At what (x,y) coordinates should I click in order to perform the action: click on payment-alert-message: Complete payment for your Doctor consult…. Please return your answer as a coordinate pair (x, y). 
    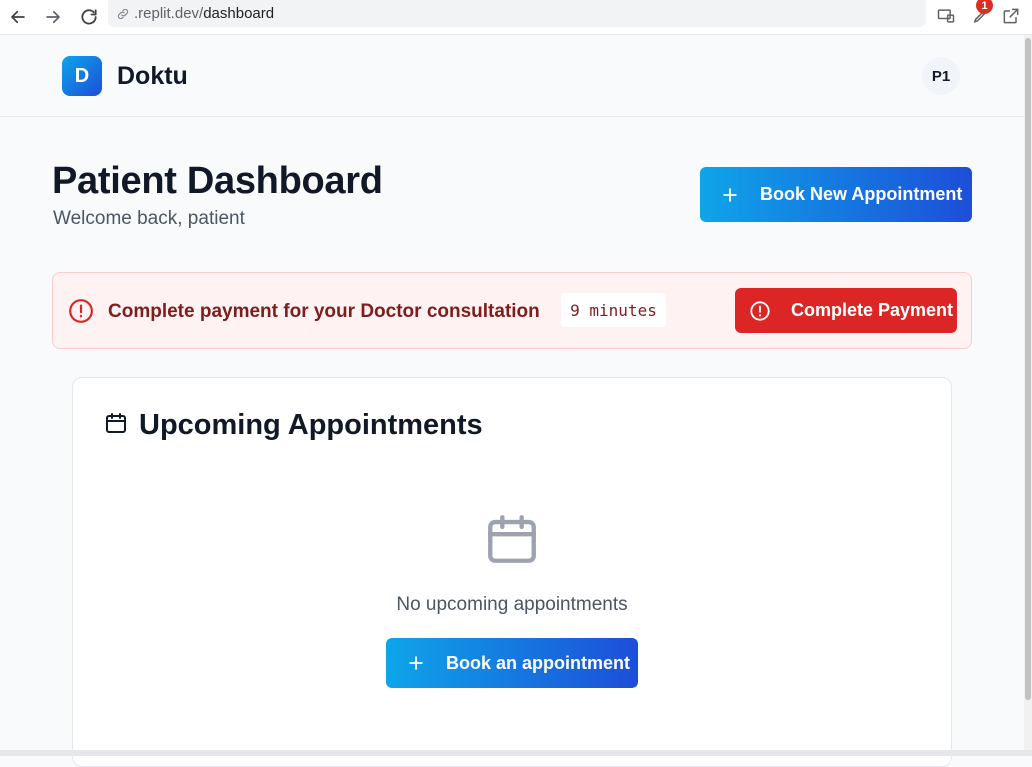
    Looking at the image, I should click on (324, 311).